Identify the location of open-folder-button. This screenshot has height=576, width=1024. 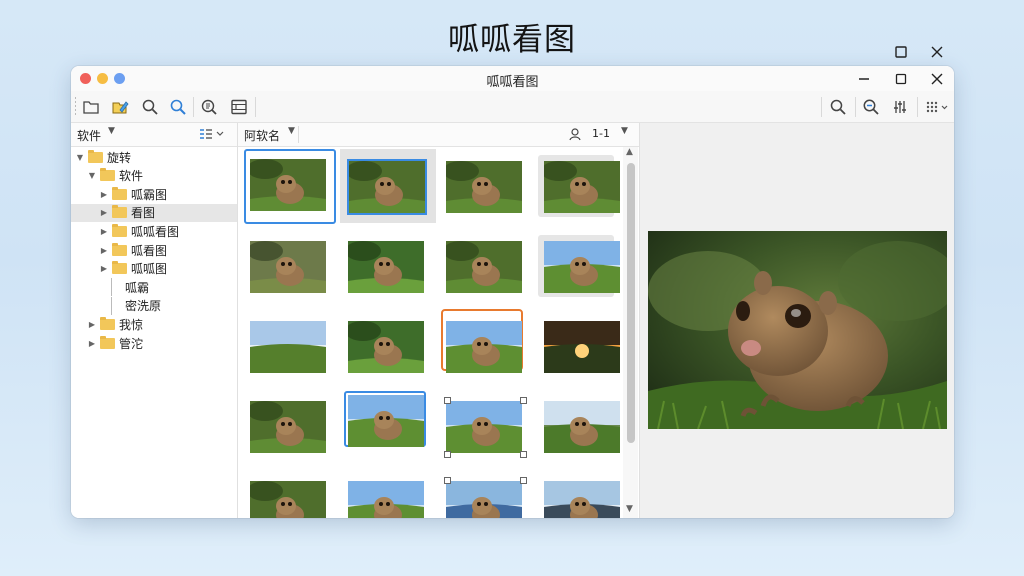
(91, 107).